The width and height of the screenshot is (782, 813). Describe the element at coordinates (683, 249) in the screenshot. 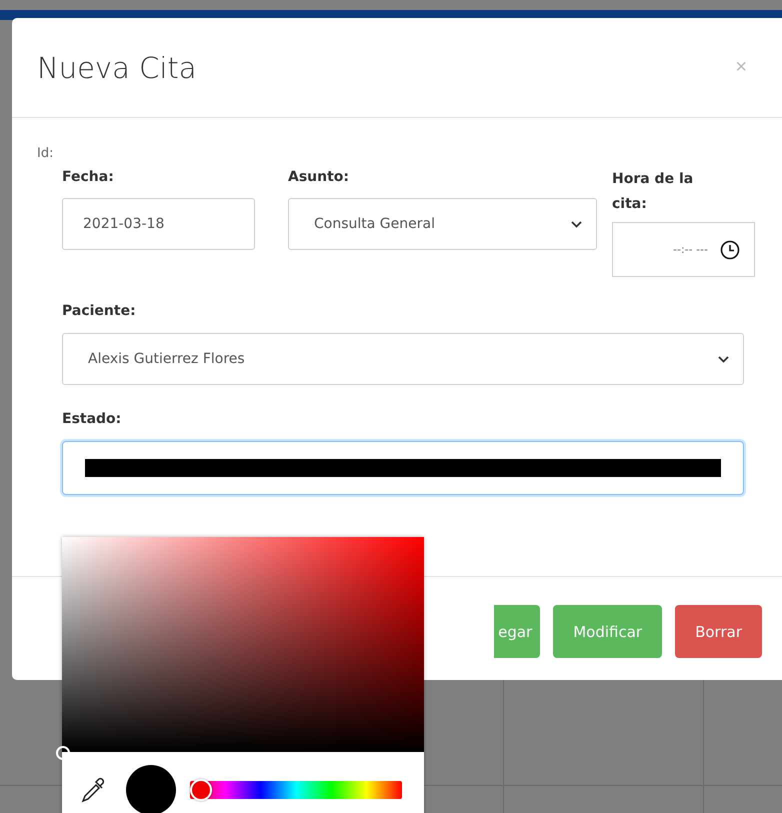

I see `time-field: --:-- ---` at that location.